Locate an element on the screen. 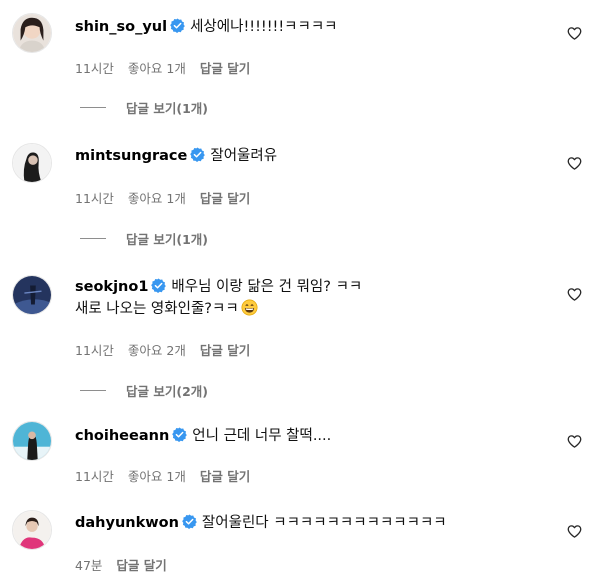  view-replies-button: 답글 보기(2개) is located at coordinates (144, 390).